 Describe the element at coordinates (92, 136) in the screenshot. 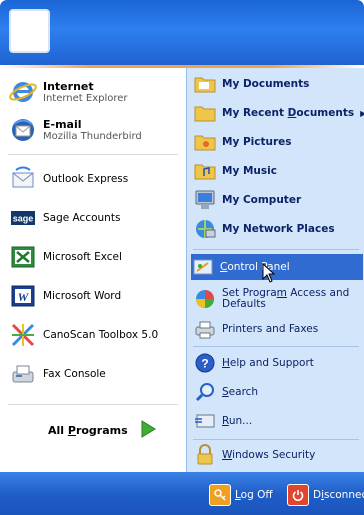

I see `pinned-subtitle: Mozilla Thunderbird` at that location.